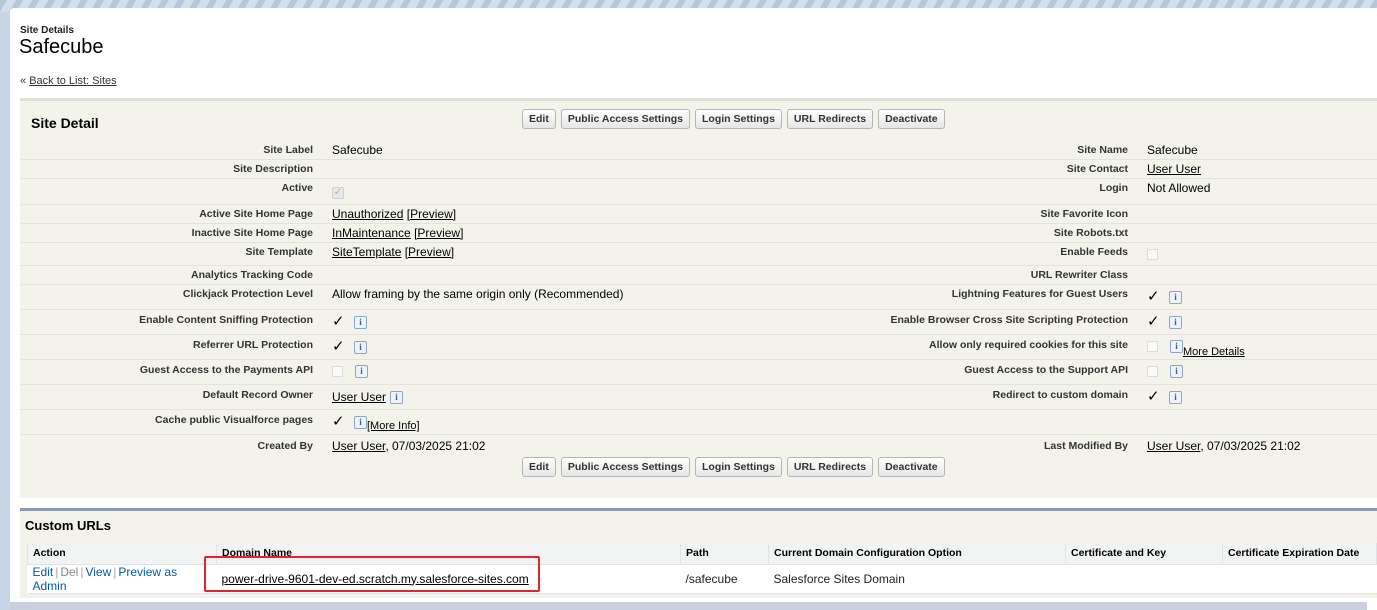 This screenshot has width=1377, height=610. Describe the element at coordinates (393, 426) in the screenshot. I see `more-info-link: [More Info]` at that location.